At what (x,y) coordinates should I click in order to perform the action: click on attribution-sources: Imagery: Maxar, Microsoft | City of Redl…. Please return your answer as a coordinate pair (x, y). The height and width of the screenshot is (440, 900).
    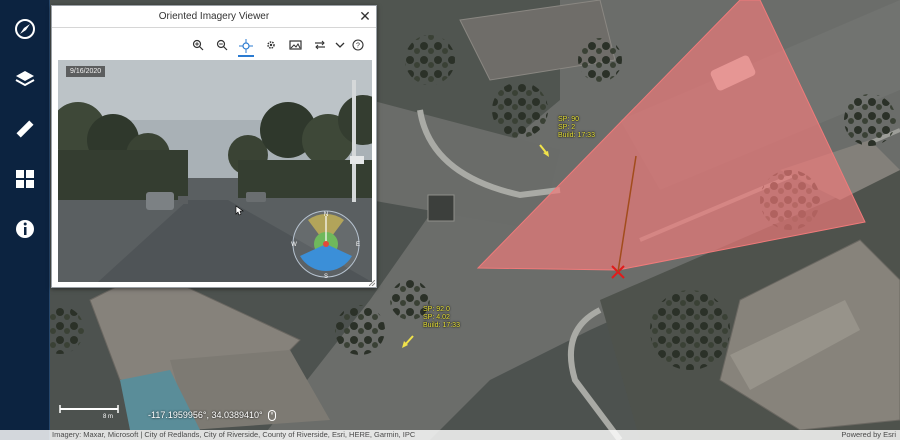
    Looking at the image, I should click on (234, 434).